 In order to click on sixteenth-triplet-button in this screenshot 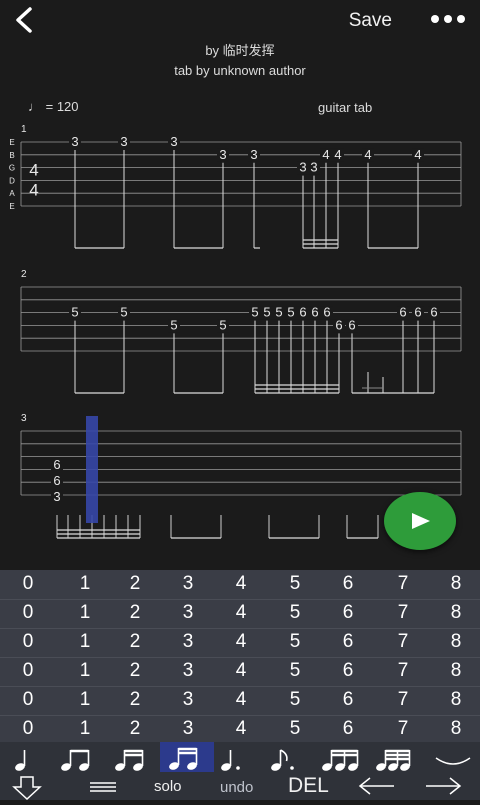, I will do `click(341, 759)`.